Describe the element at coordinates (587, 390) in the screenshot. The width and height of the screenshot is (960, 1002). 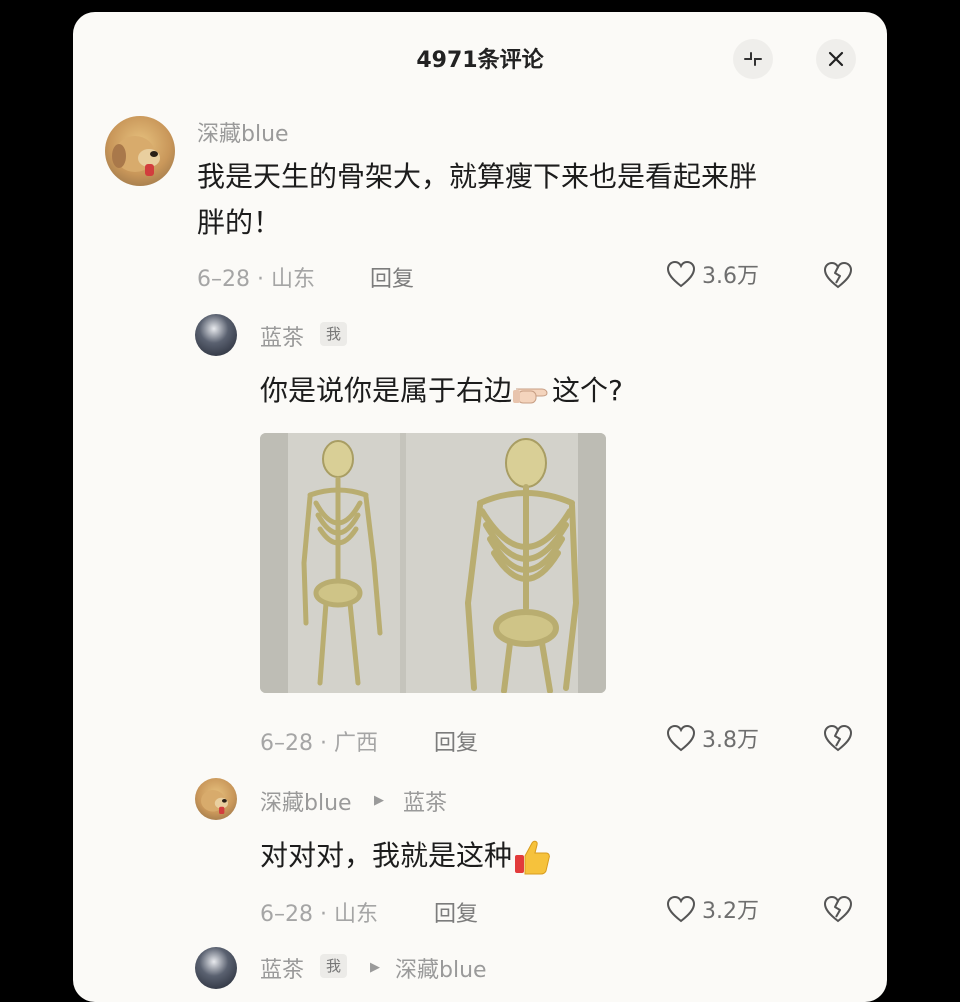
I see `comment-text-part: 这个?` at that location.